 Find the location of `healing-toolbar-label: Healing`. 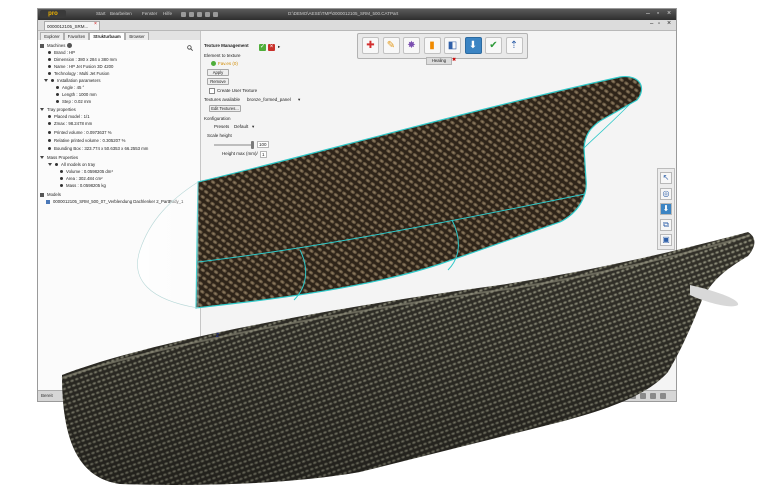

healing-toolbar-label: Healing is located at coordinates (439, 61).